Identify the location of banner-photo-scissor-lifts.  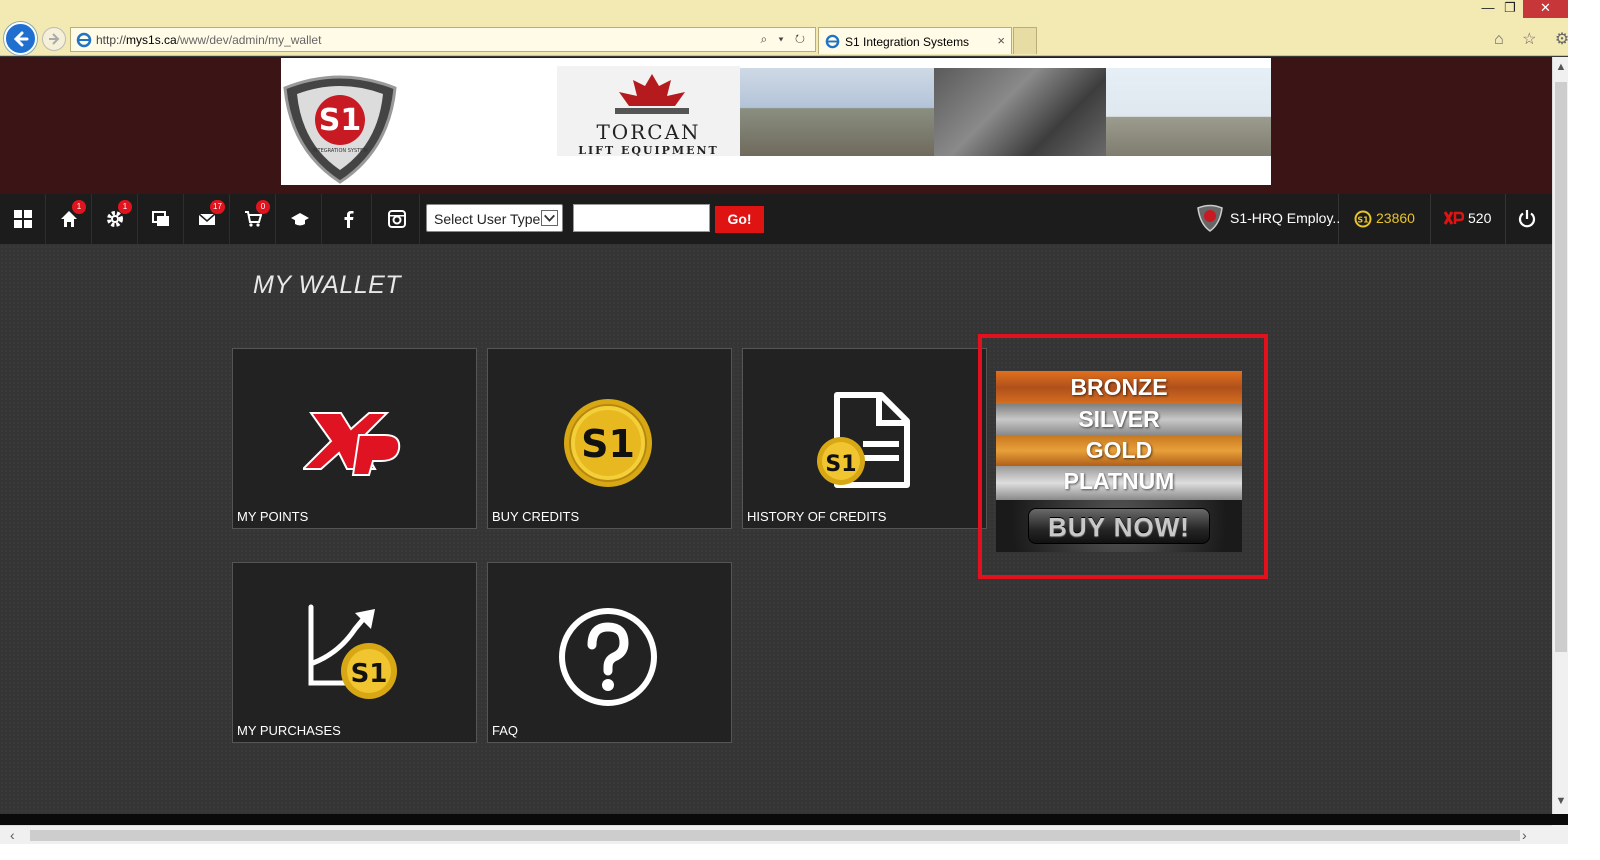
(1188, 112).